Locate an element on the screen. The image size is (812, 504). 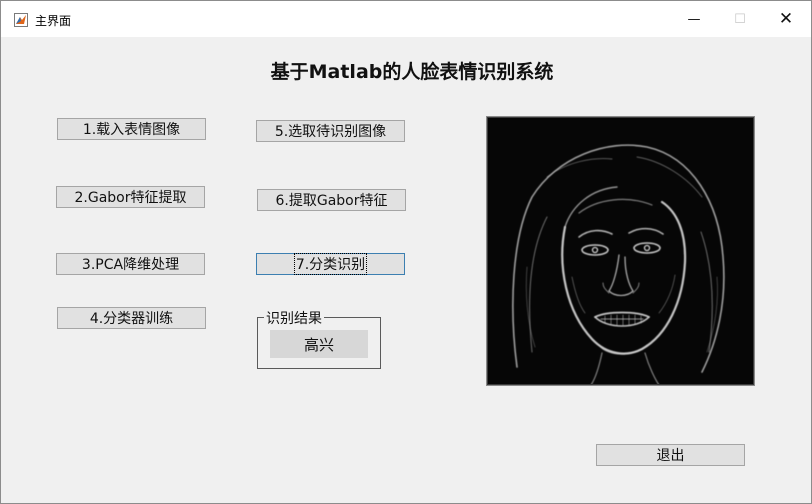
close-button: ✕ is located at coordinates (786, 19).